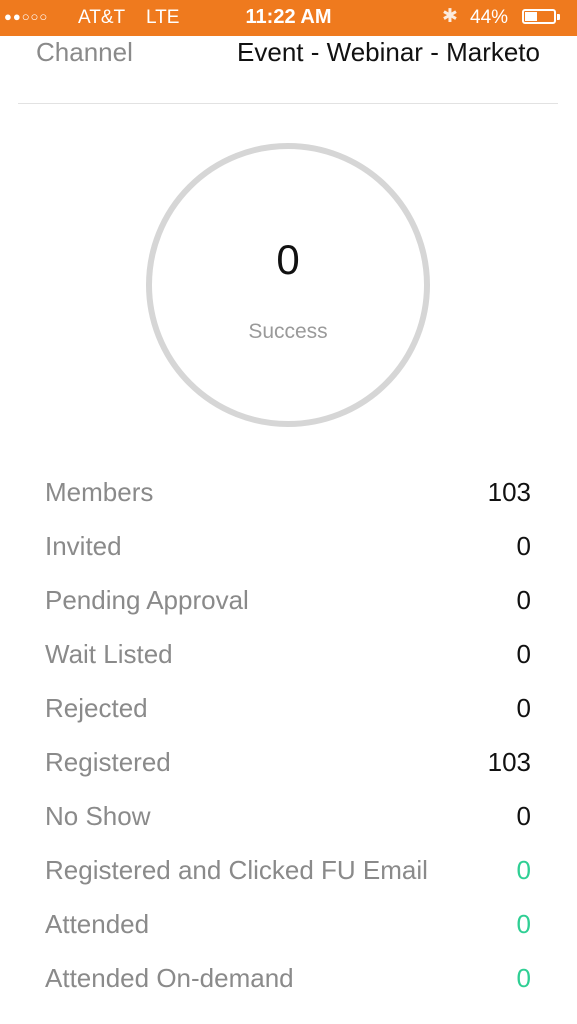 The width and height of the screenshot is (577, 1024). Describe the element at coordinates (97, 924) in the screenshot. I see `stat-label: Attended` at that location.